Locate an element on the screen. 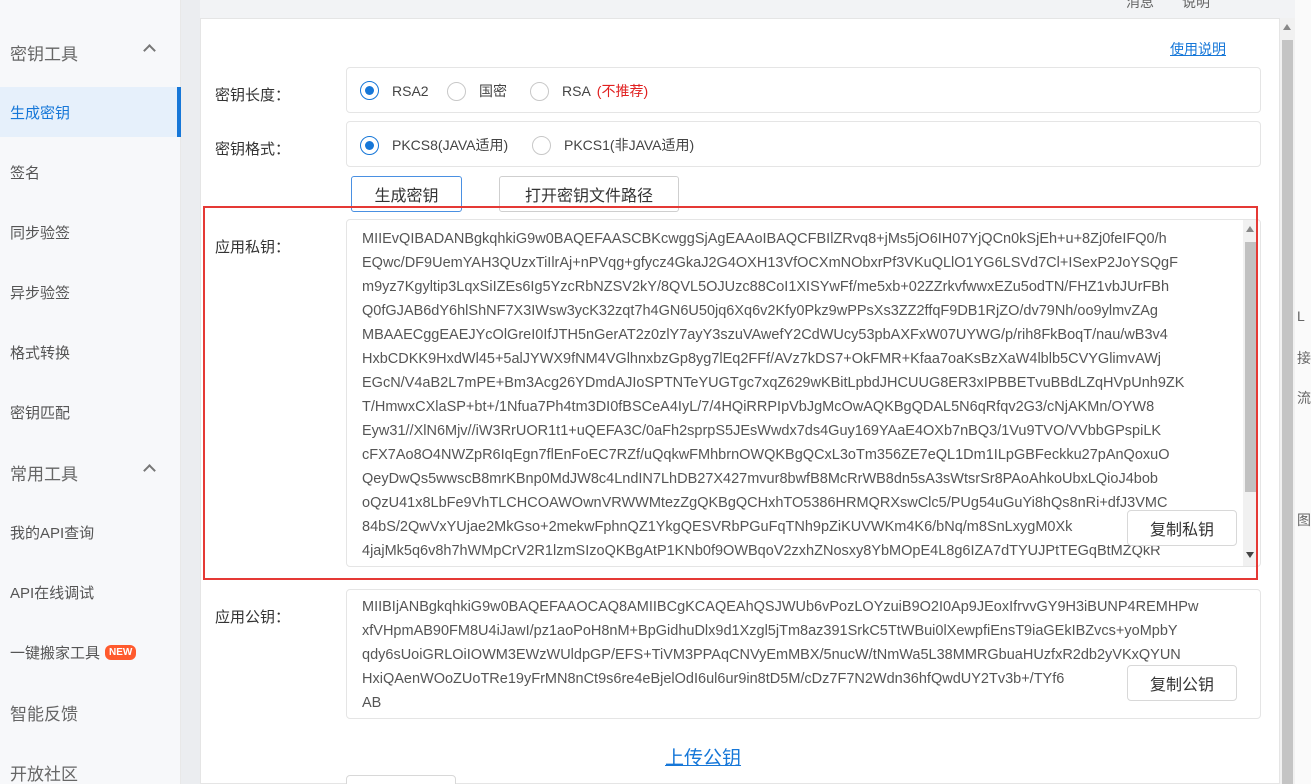 This screenshot has width=1311, height=784. upload-public-key-link: 上传公钥 is located at coordinates (703, 756).